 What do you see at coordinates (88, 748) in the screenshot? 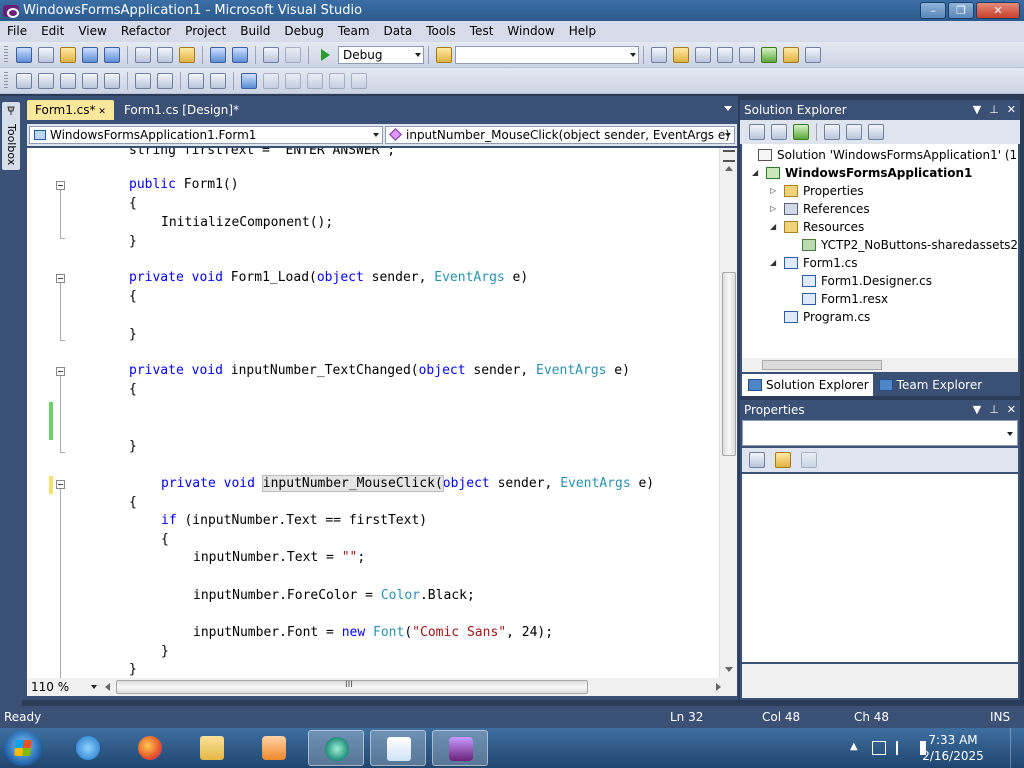
I see `taskbar-internet-explorer` at bounding box center [88, 748].